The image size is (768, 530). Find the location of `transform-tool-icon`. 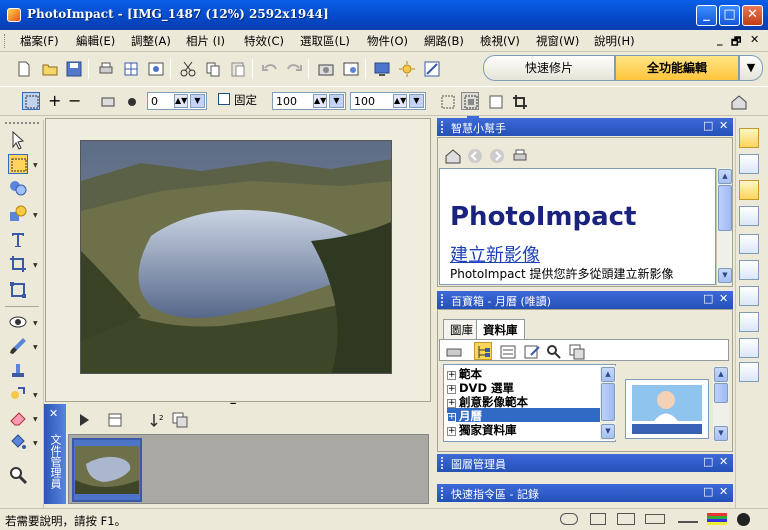

transform-tool-icon is located at coordinates (18, 290).